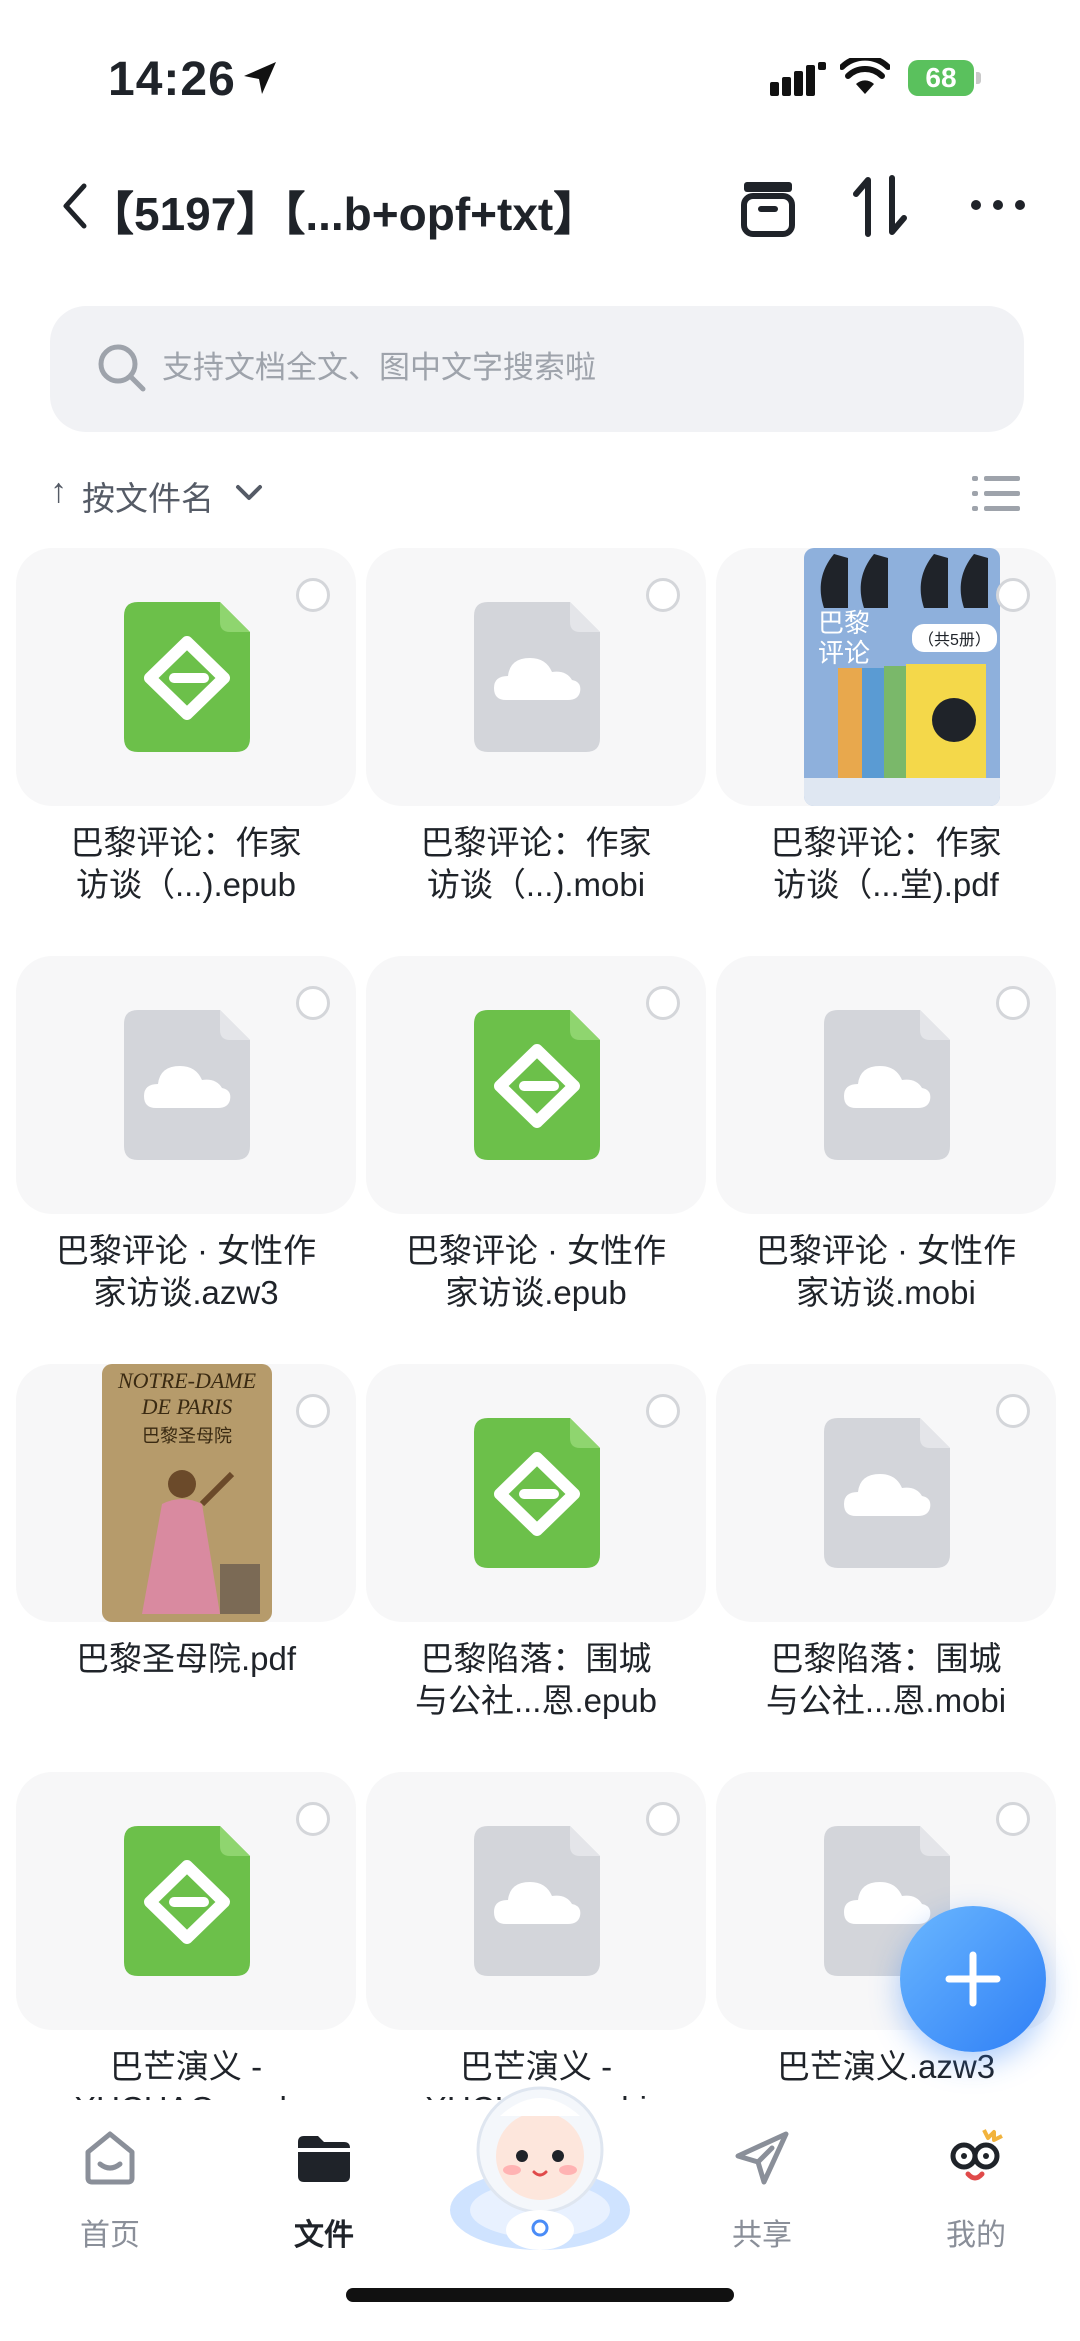  What do you see at coordinates (886, 1700) in the screenshot?
I see `file-name-line2: 与公社...恩.mobi` at bounding box center [886, 1700].